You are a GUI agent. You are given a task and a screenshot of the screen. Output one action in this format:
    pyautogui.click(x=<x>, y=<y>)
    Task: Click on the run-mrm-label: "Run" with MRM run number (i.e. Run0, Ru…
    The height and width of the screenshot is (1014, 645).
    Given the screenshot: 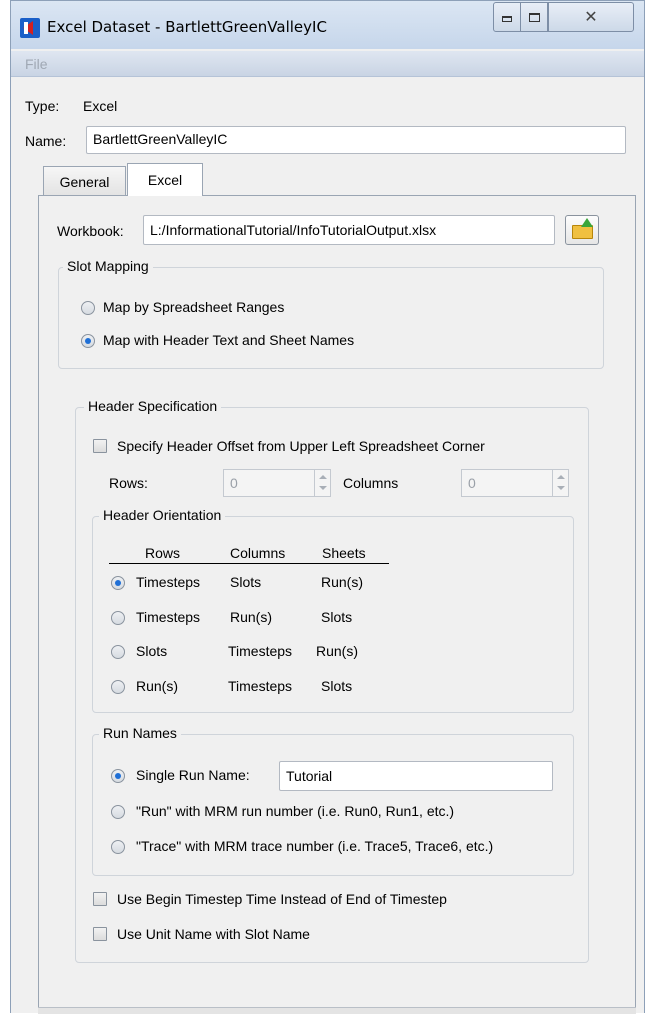 What is the action you would take?
    pyautogui.click(x=295, y=811)
    